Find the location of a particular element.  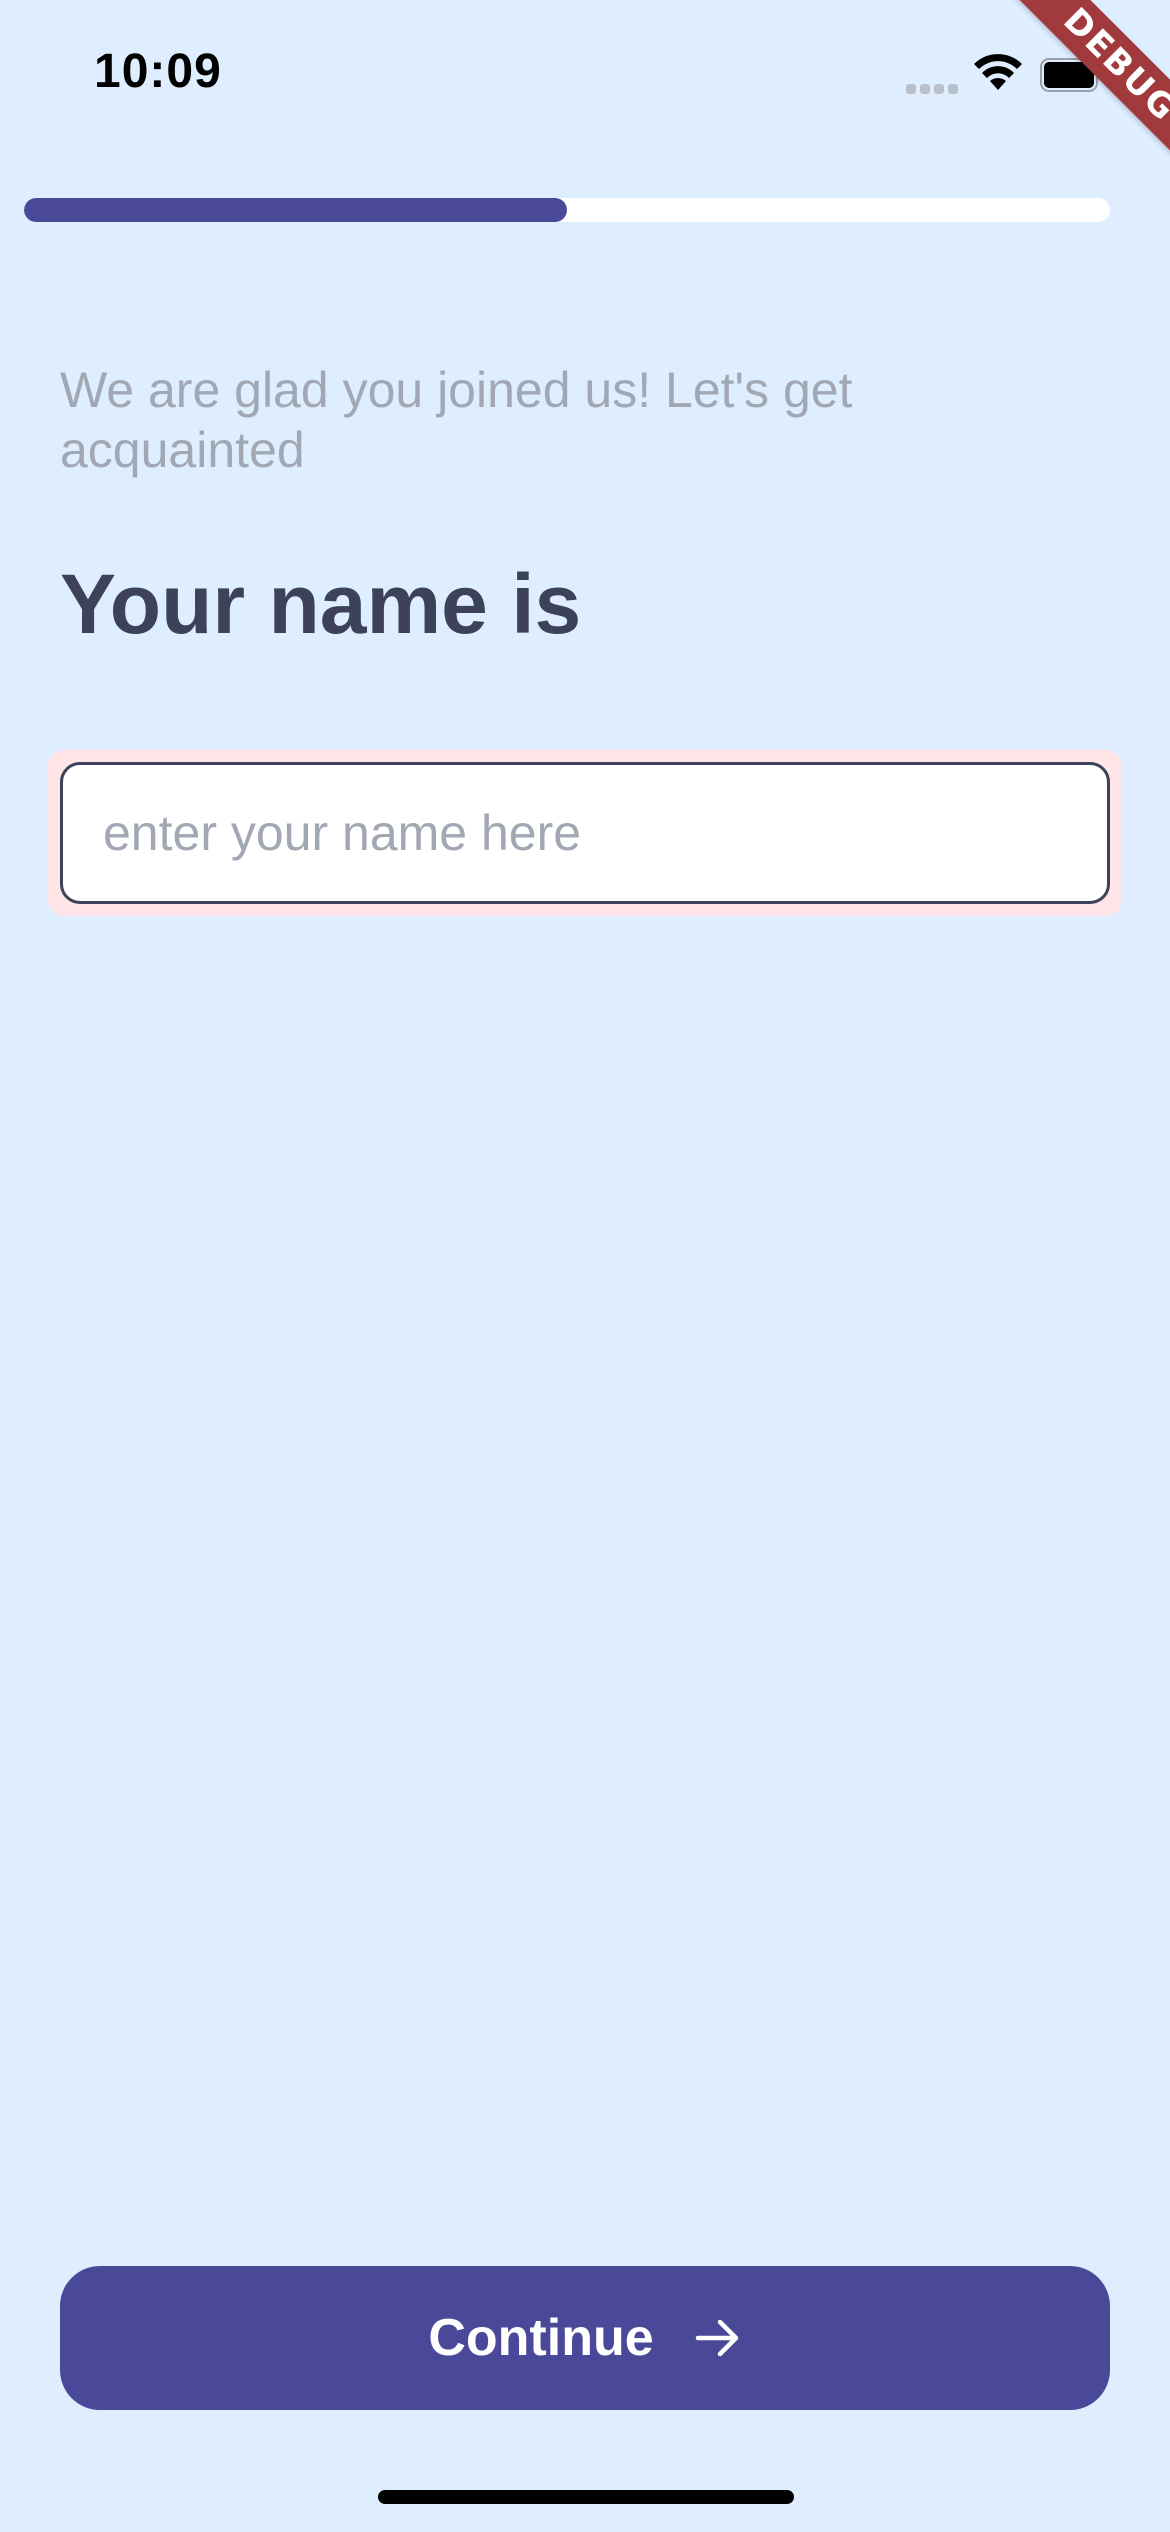

home-indicator is located at coordinates (586, 2497).